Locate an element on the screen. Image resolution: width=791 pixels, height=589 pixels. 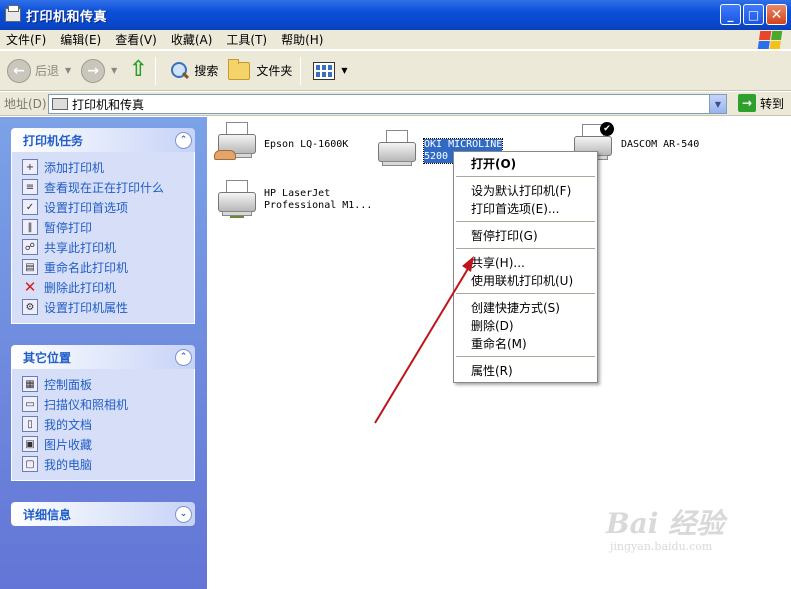
printer-tasks-header: 打印机任务 ⌃ is located at coordinates (103, 140).